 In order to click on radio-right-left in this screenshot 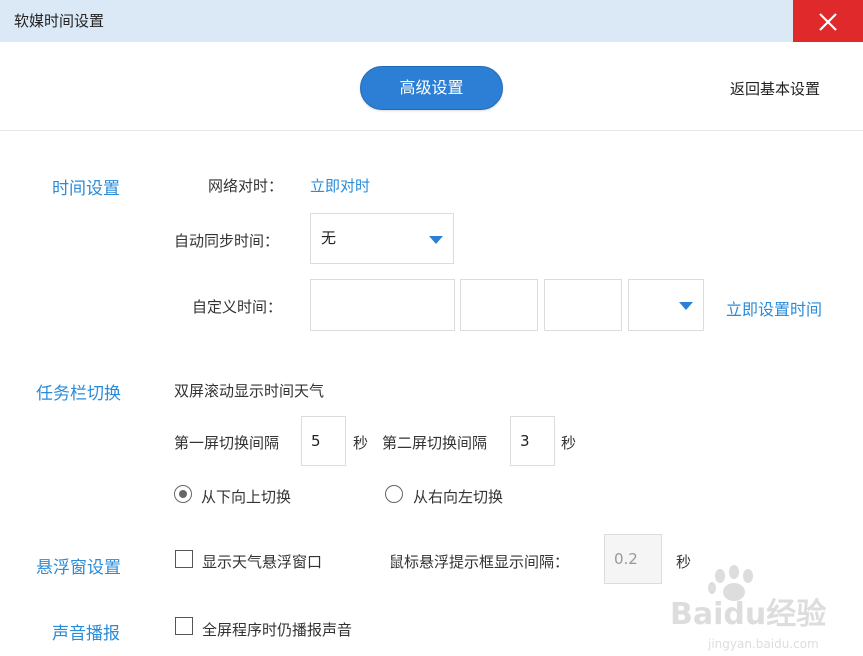, I will do `click(394, 494)`.